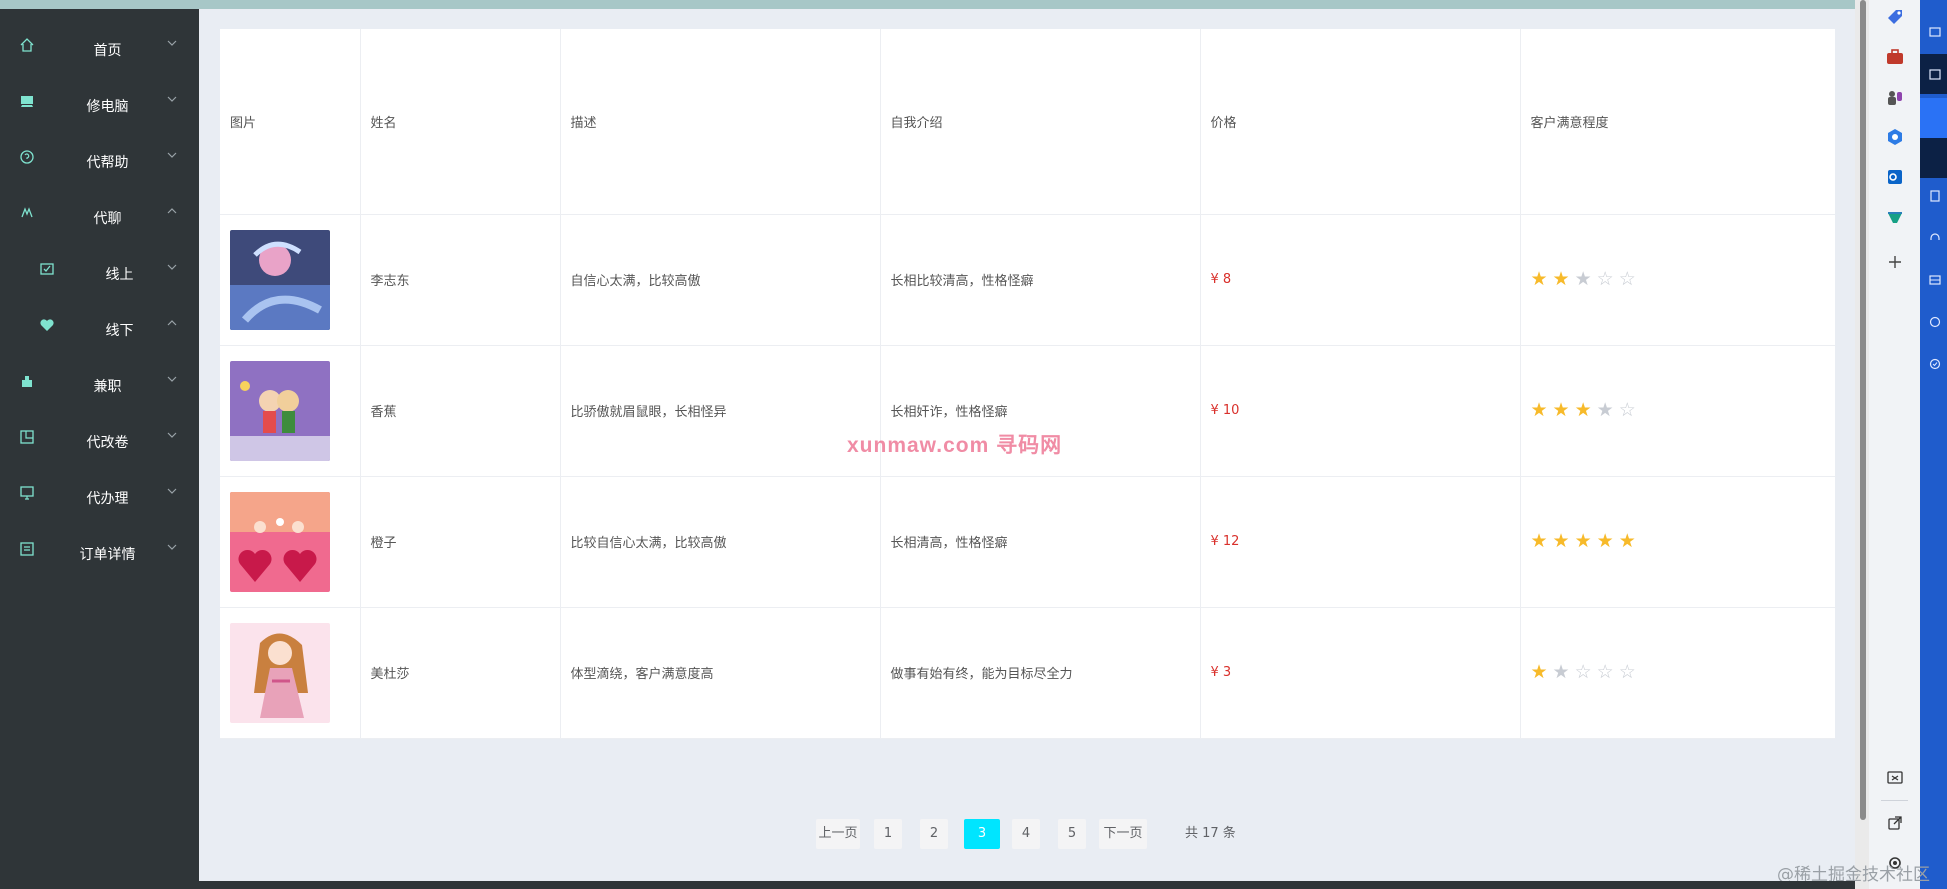 The image size is (1947, 889). What do you see at coordinates (27, 381) in the screenshot?
I see `parttime-icon` at bounding box center [27, 381].